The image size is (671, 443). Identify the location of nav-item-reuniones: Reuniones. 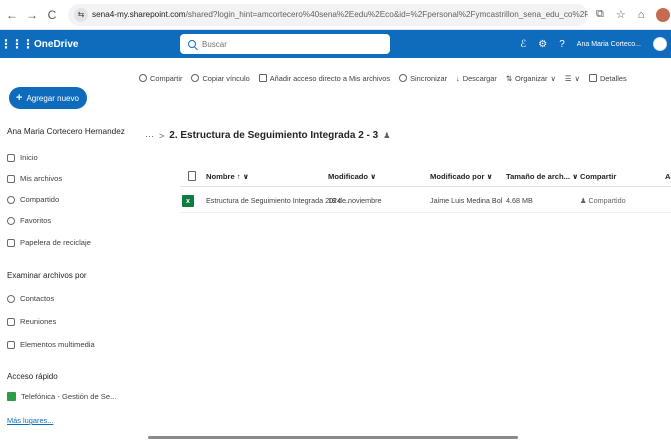
(31, 321).